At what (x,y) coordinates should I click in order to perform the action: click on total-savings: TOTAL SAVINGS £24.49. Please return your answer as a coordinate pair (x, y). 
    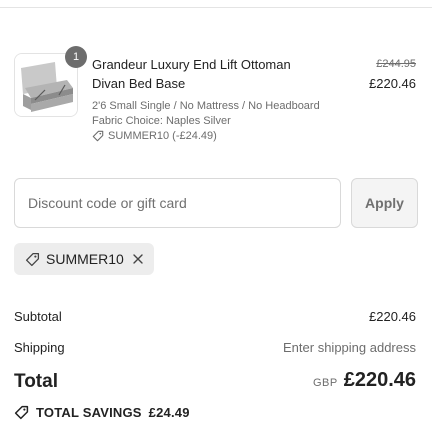
    Looking at the image, I should click on (102, 412).